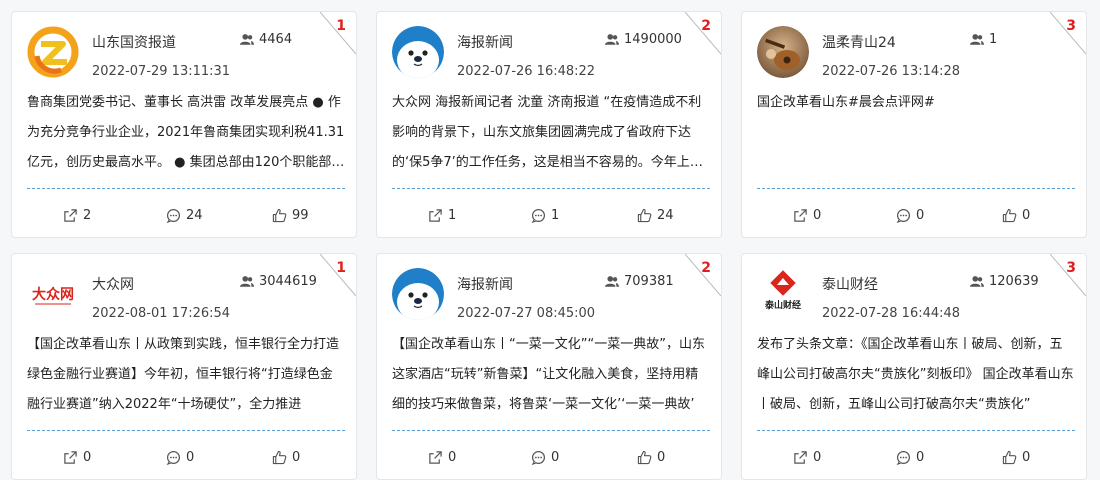 Image resolution: width=1100 pixels, height=480 pixels. I want to click on follower-count: 1, so click(983, 39).